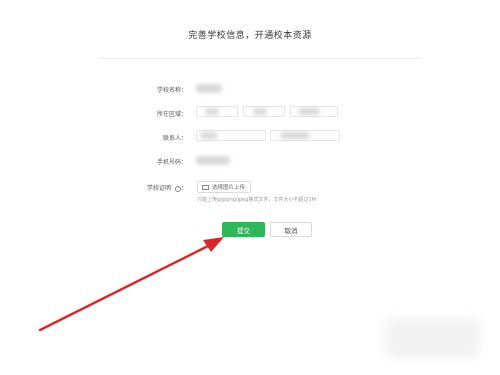 The width and height of the screenshot is (500, 375). I want to click on label-contact: 联系人：, so click(174, 138).